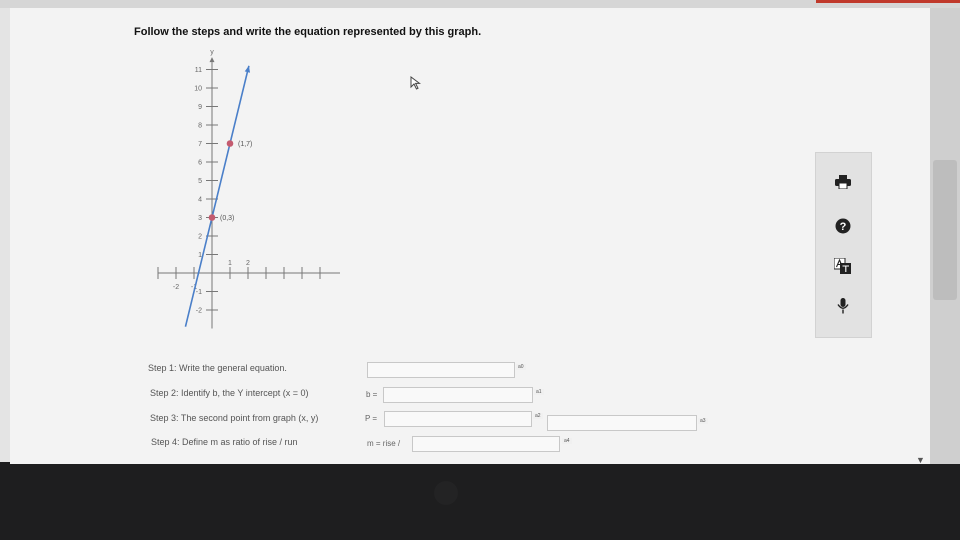 This screenshot has width=960, height=540. Describe the element at coordinates (200, 237) in the screenshot. I see `y-tick-label: 2` at that location.